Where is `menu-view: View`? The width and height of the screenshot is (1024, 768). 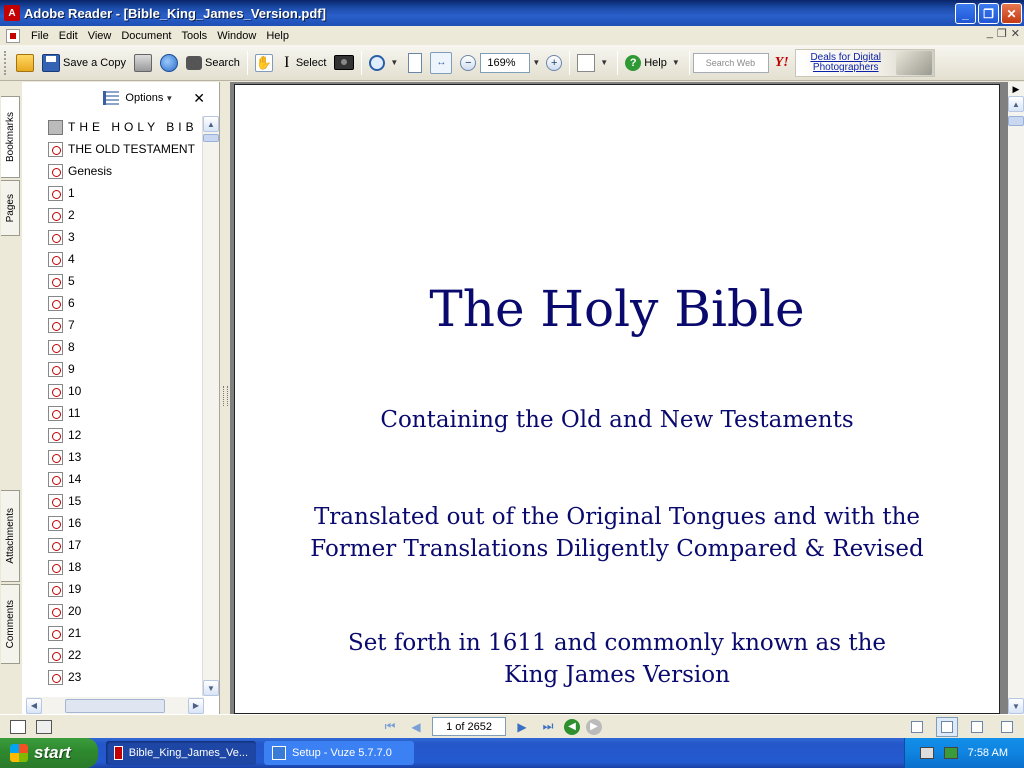 menu-view: View is located at coordinates (100, 36).